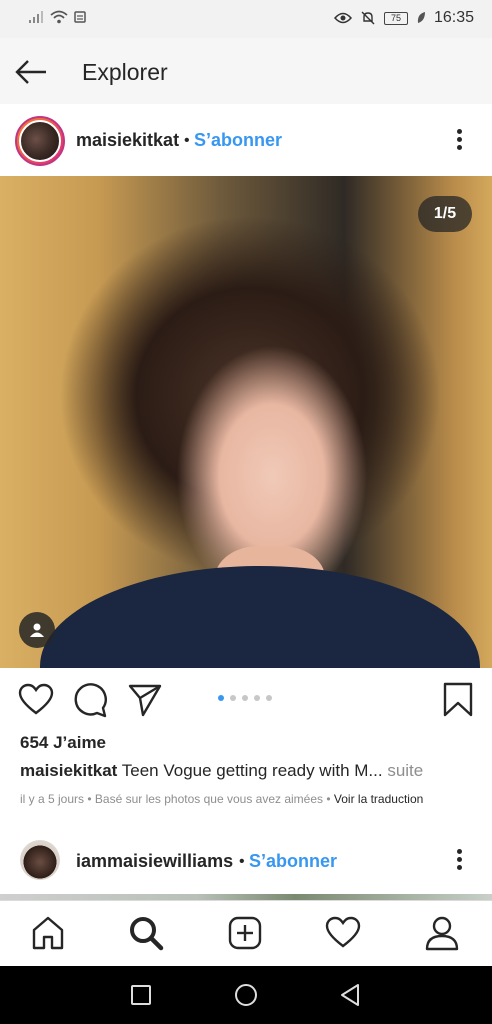 The width and height of the screenshot is (492, 1024). Describe the element at coordinates (141, 995) in the screenshot. I see `recents-icon` at that location.